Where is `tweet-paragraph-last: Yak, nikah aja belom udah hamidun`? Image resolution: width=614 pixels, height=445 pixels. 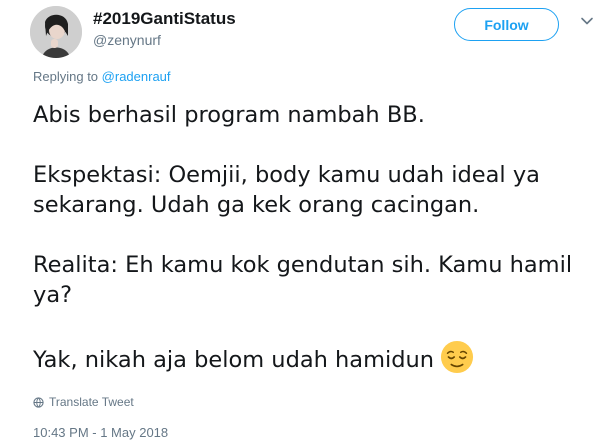 tweet-paragraph-last: Yak, nikah aja belom udah hamidun is located at coordinates (313, 357).